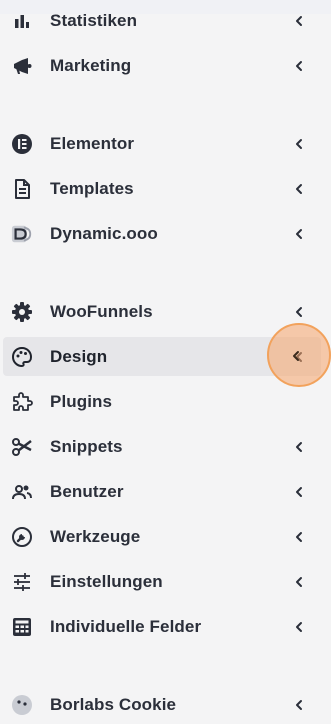 Image resolution: width=331 pixels, height=724 pixels. Describe the element at coordinates (162, 65) in the screenshot. I see `menu-item-marketing: Marketing` at that location.